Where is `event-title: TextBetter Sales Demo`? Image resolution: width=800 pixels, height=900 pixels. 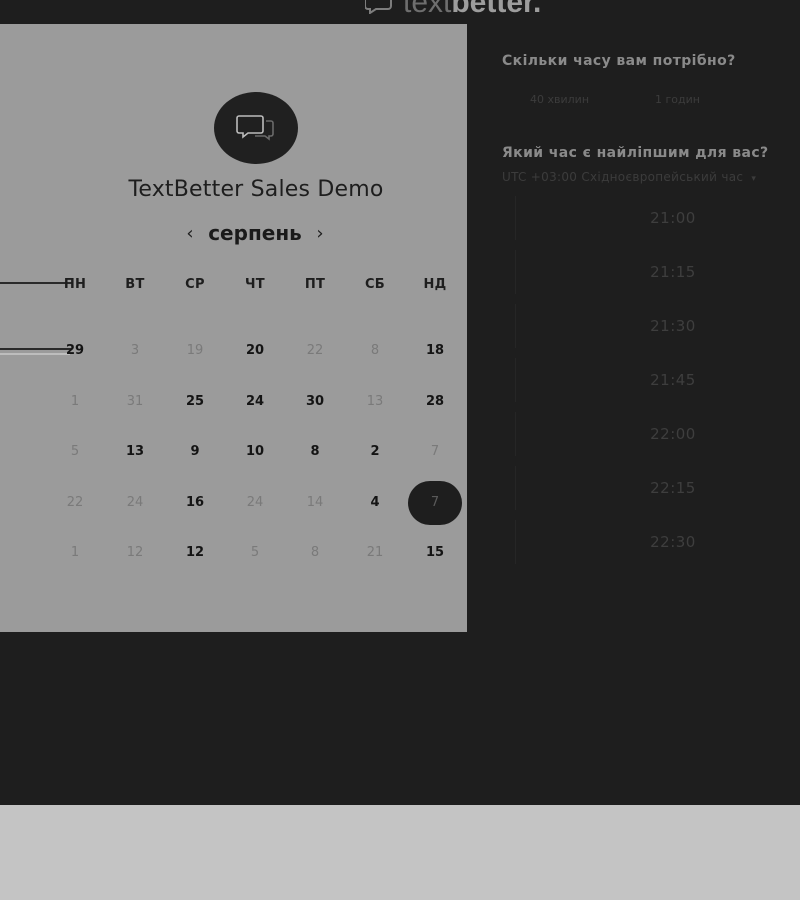 event-title: TextBetter Sales Demo is located at coordinates (256, 189).